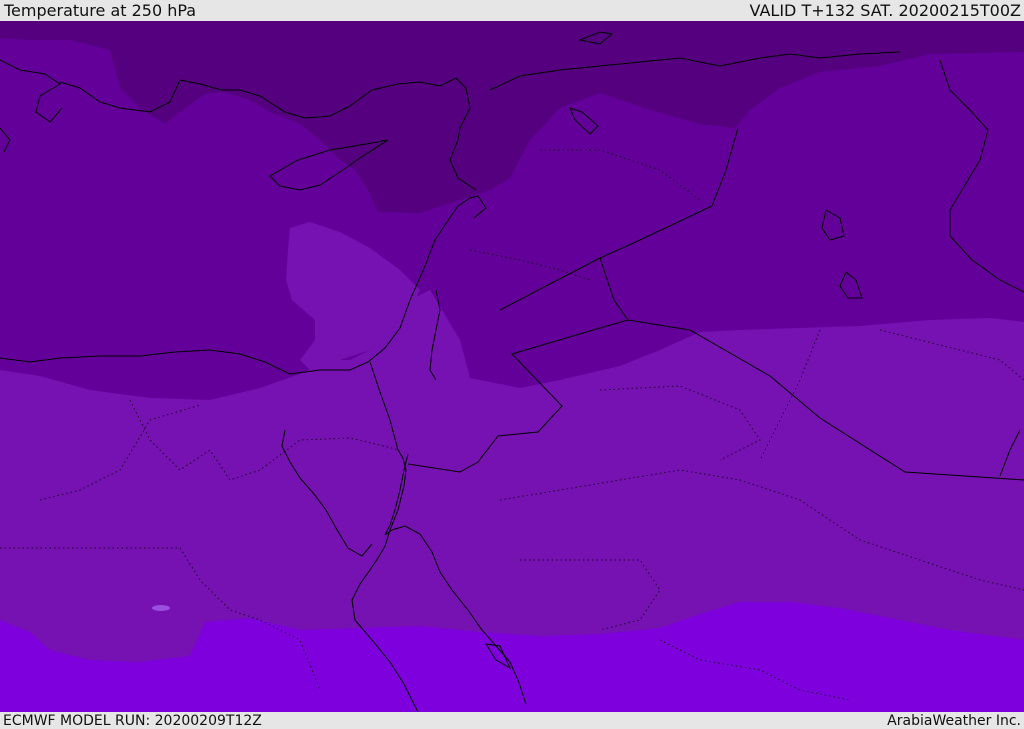 This screenshot has height=729, width=1024. What do you see at coordinates (885, 10) in the screenshot?
I see `valid-time-label: VALID T+132 SAT. 20200215T00Z` at bounding box center [885, 10].